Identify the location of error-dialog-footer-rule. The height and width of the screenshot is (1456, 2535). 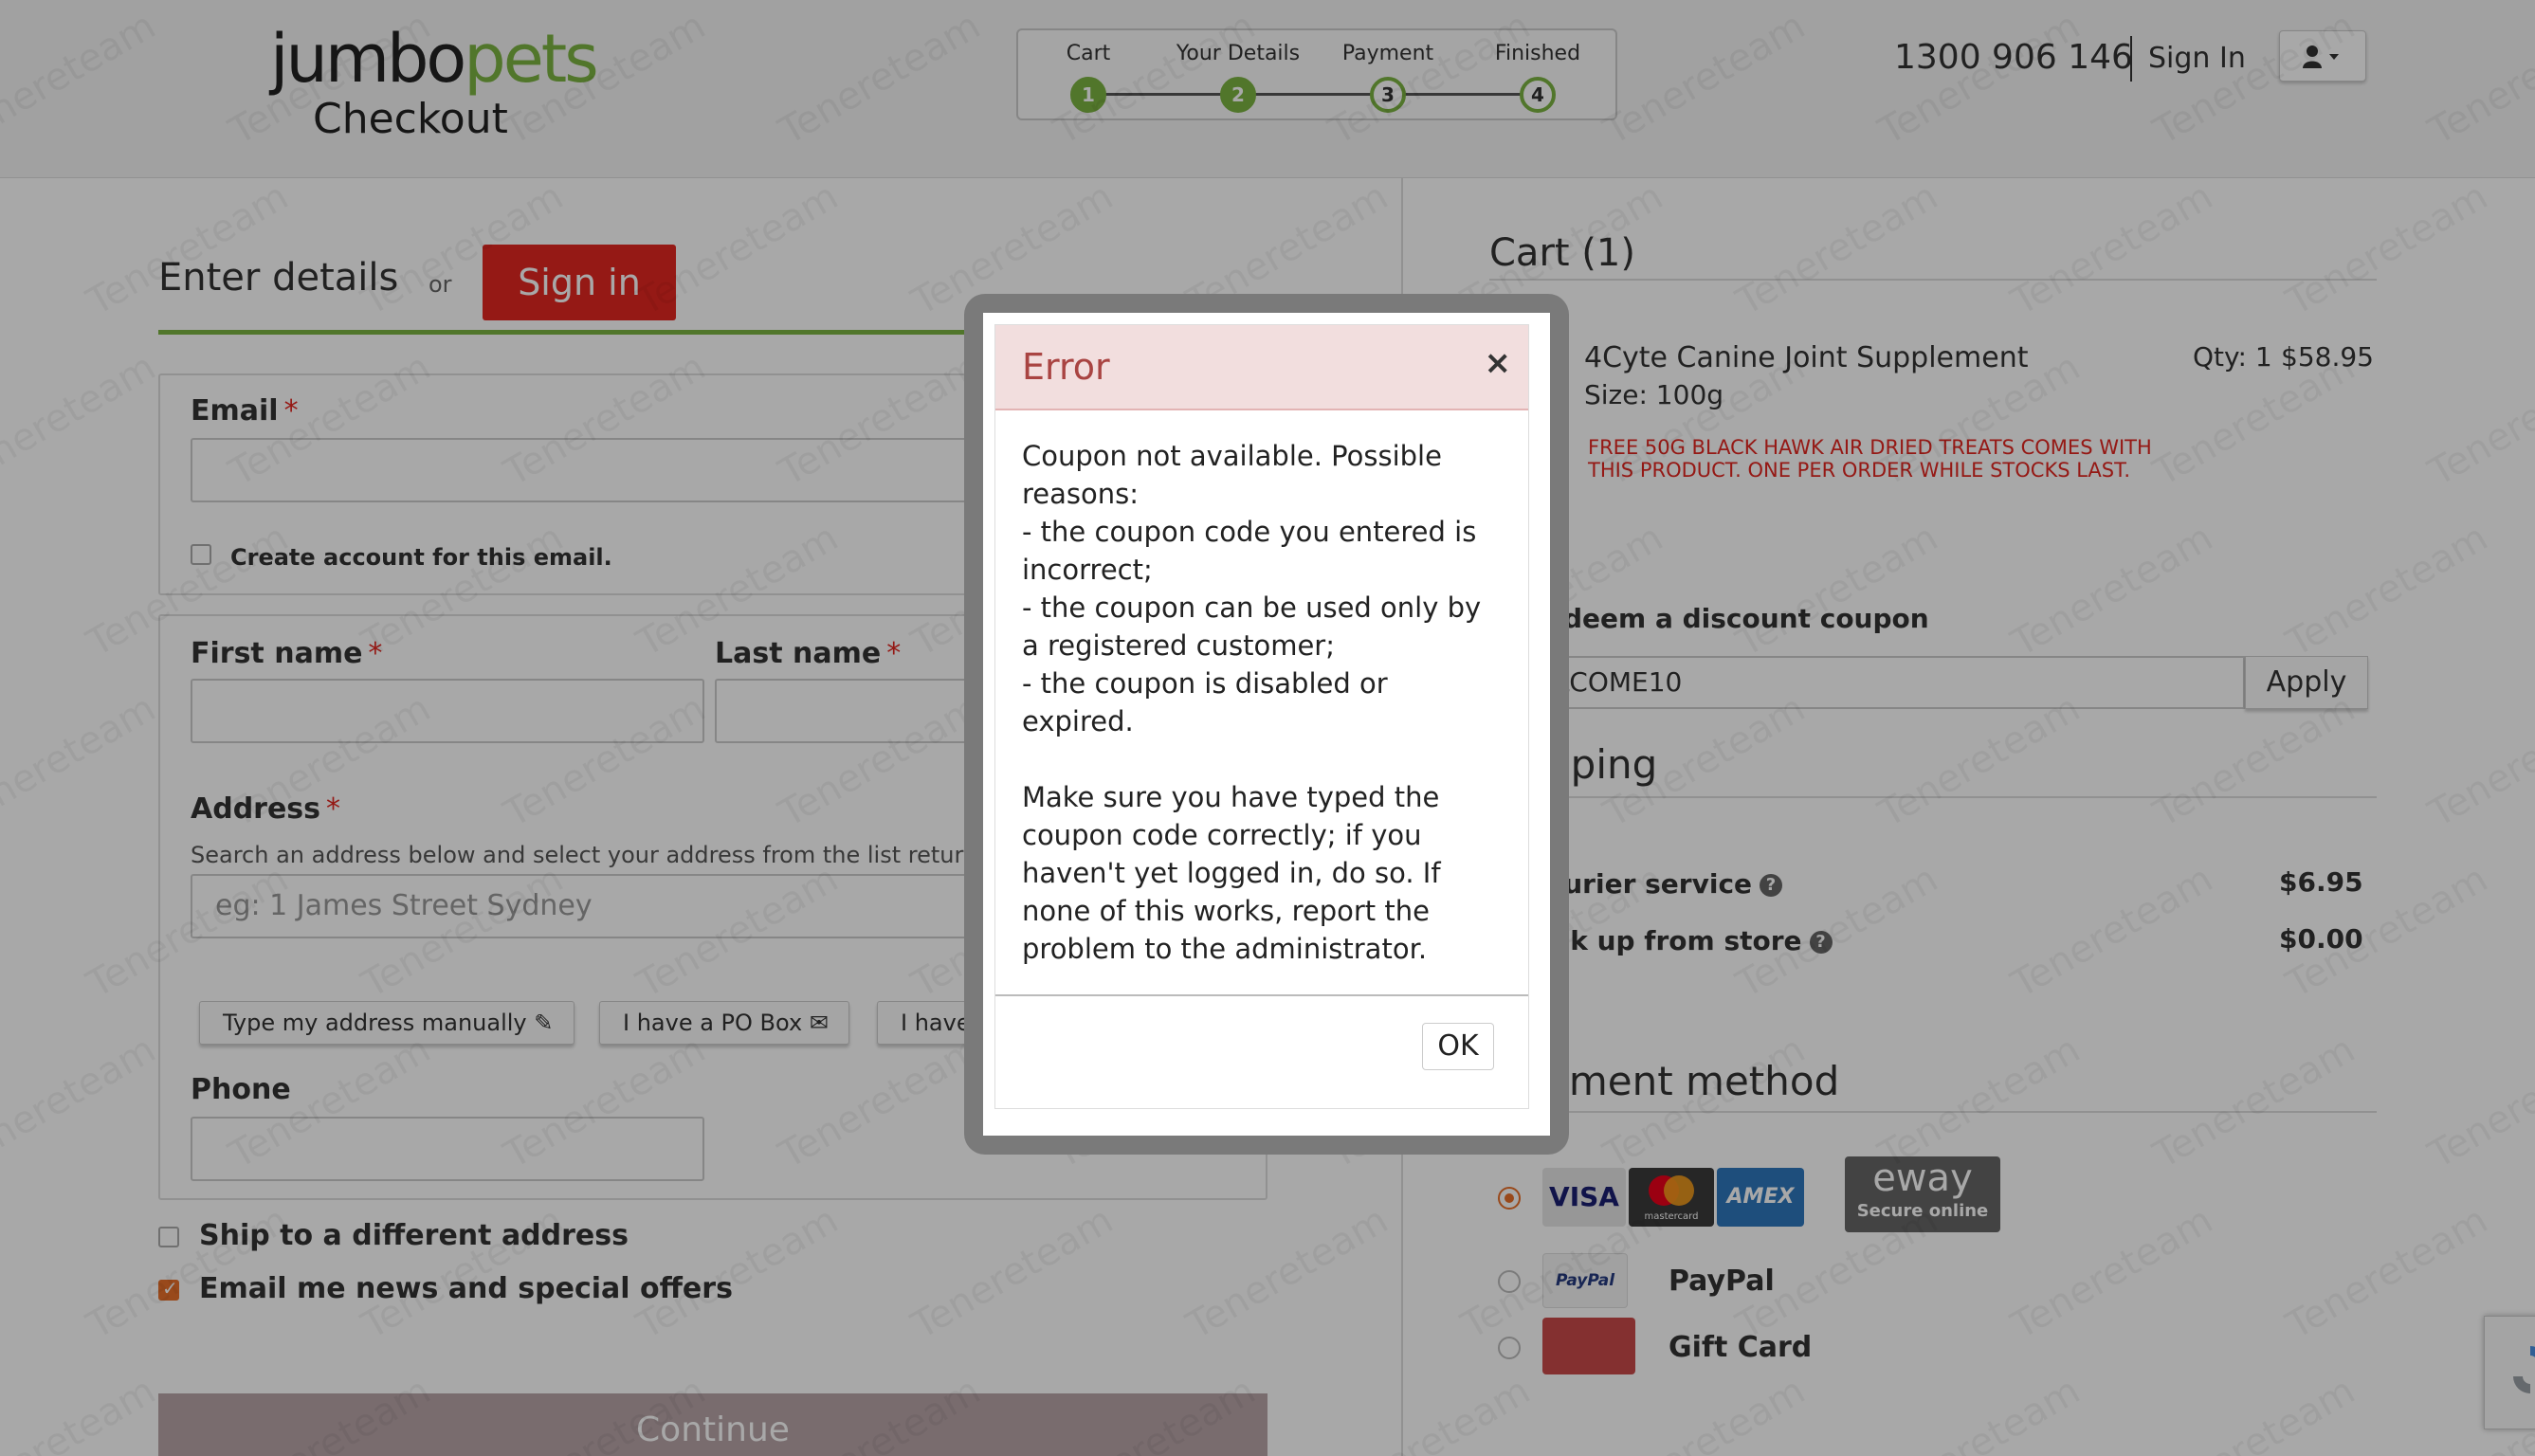
(1261, 995).